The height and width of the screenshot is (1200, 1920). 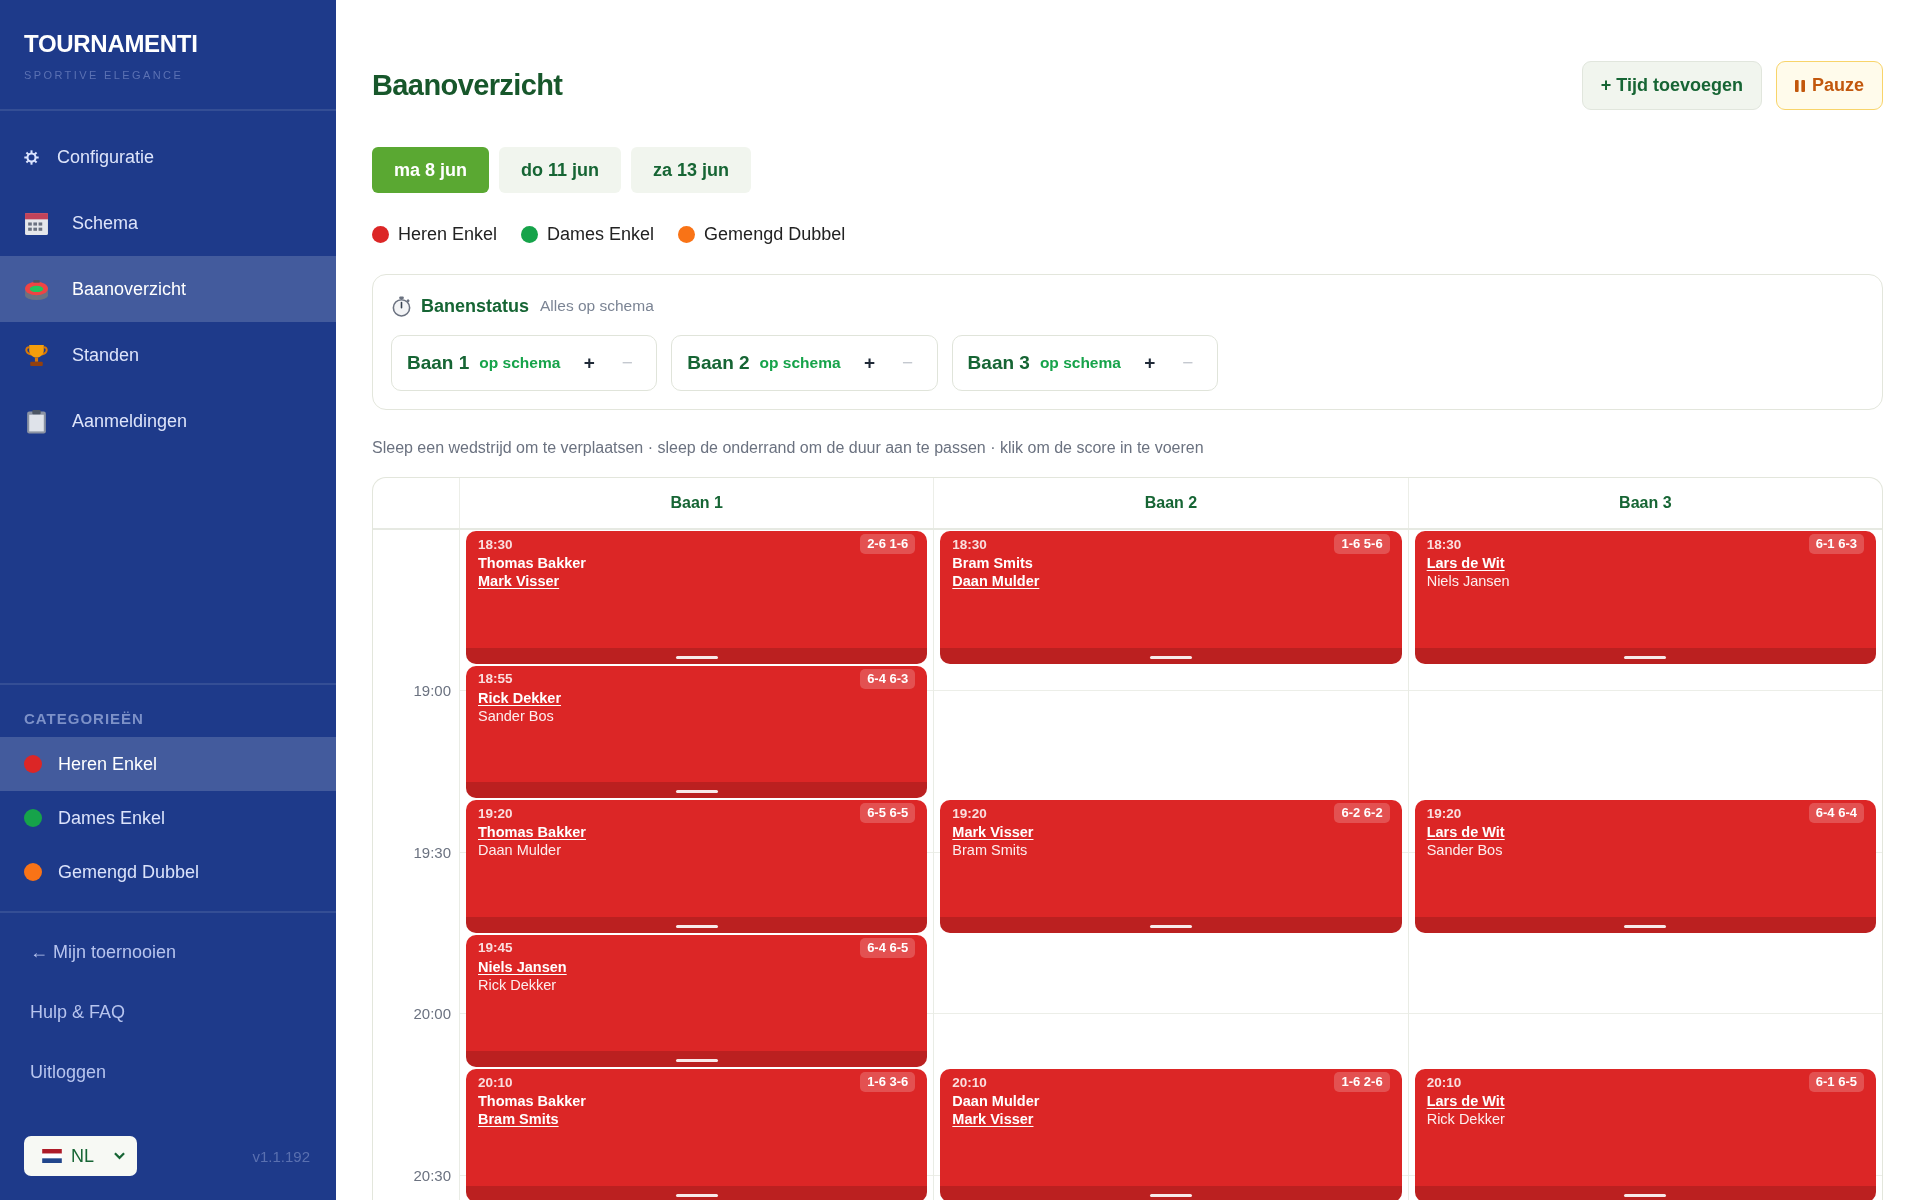 I want to click on sidebar-link: Hulp & FAQ, so click(x=78, y=1012).